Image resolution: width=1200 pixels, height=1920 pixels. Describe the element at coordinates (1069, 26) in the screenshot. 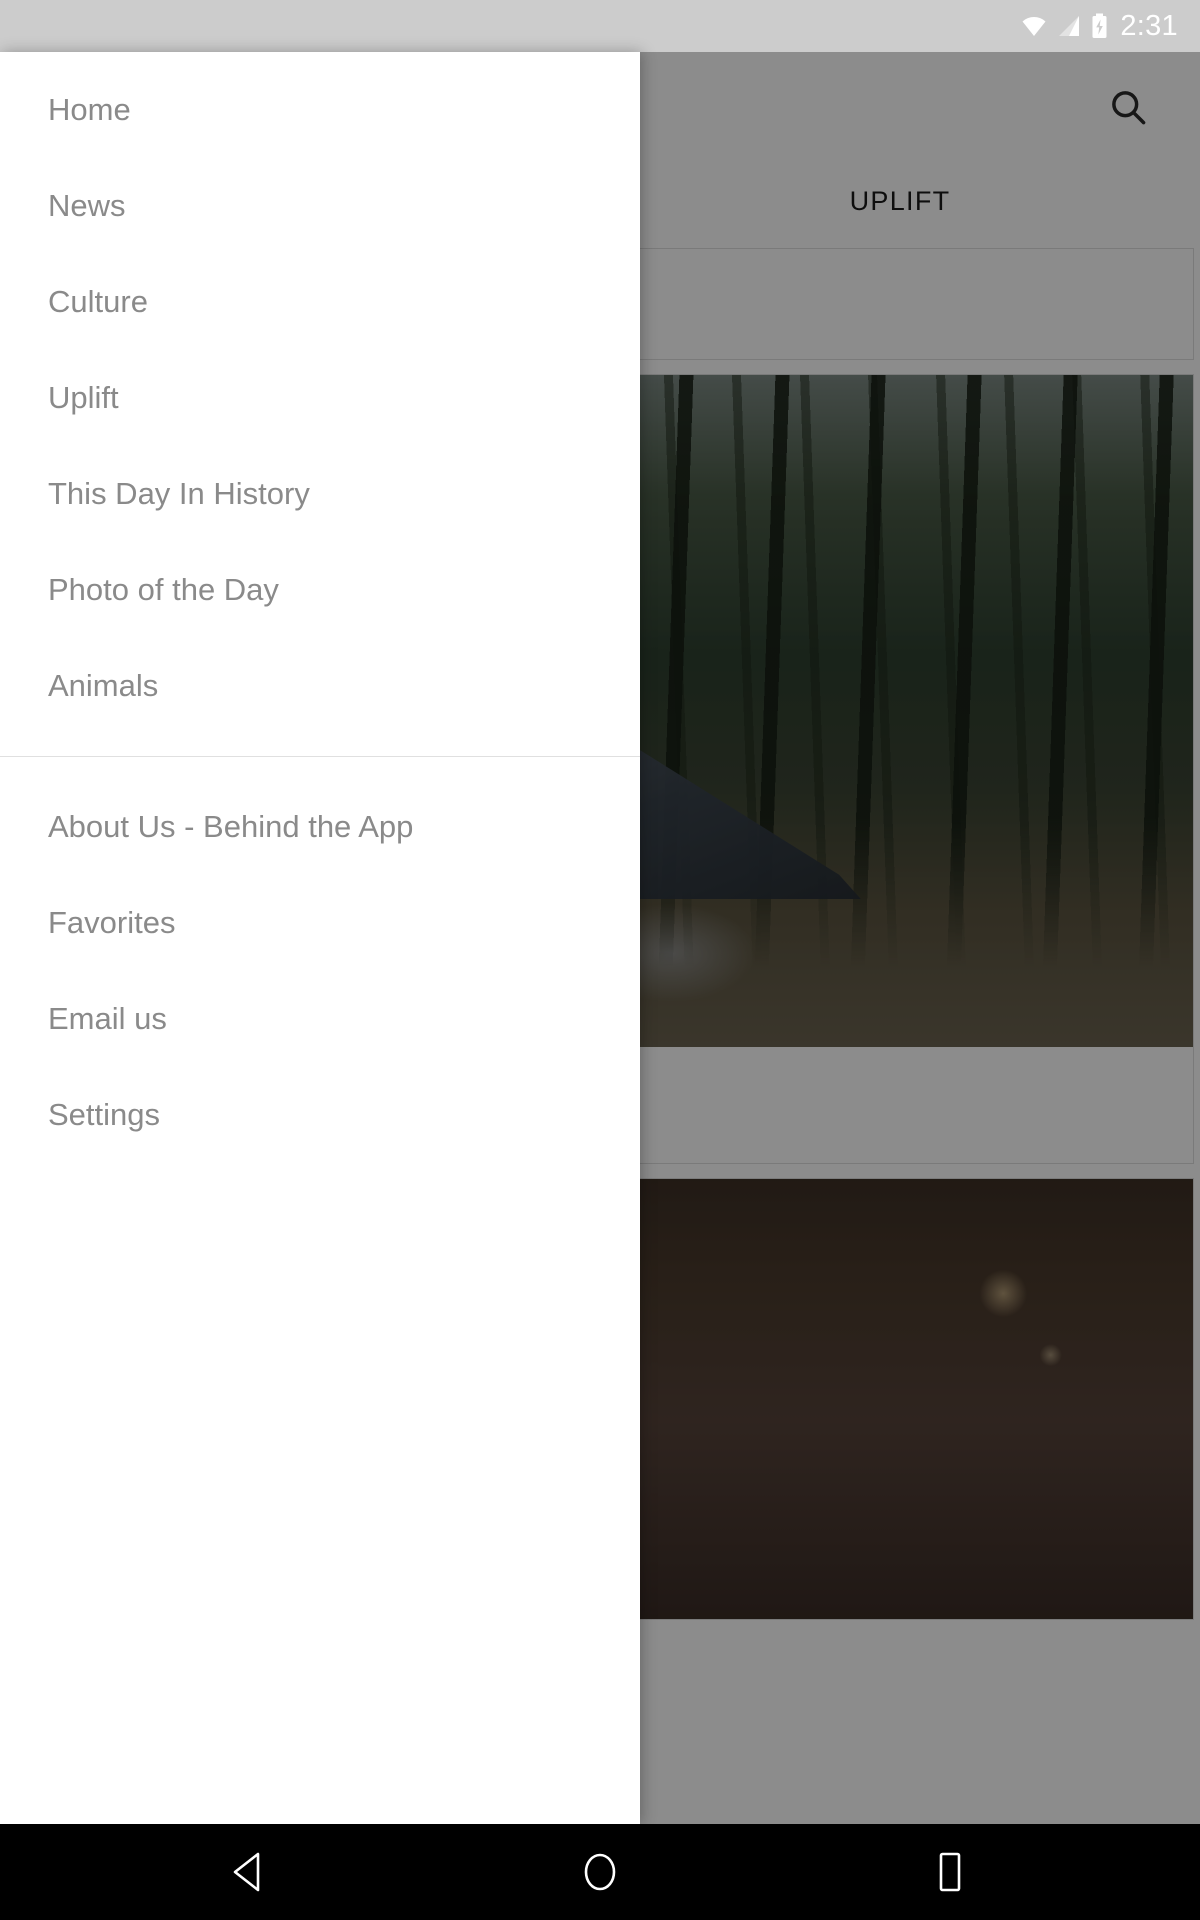

I see `cellular-signal-icon` at that location.